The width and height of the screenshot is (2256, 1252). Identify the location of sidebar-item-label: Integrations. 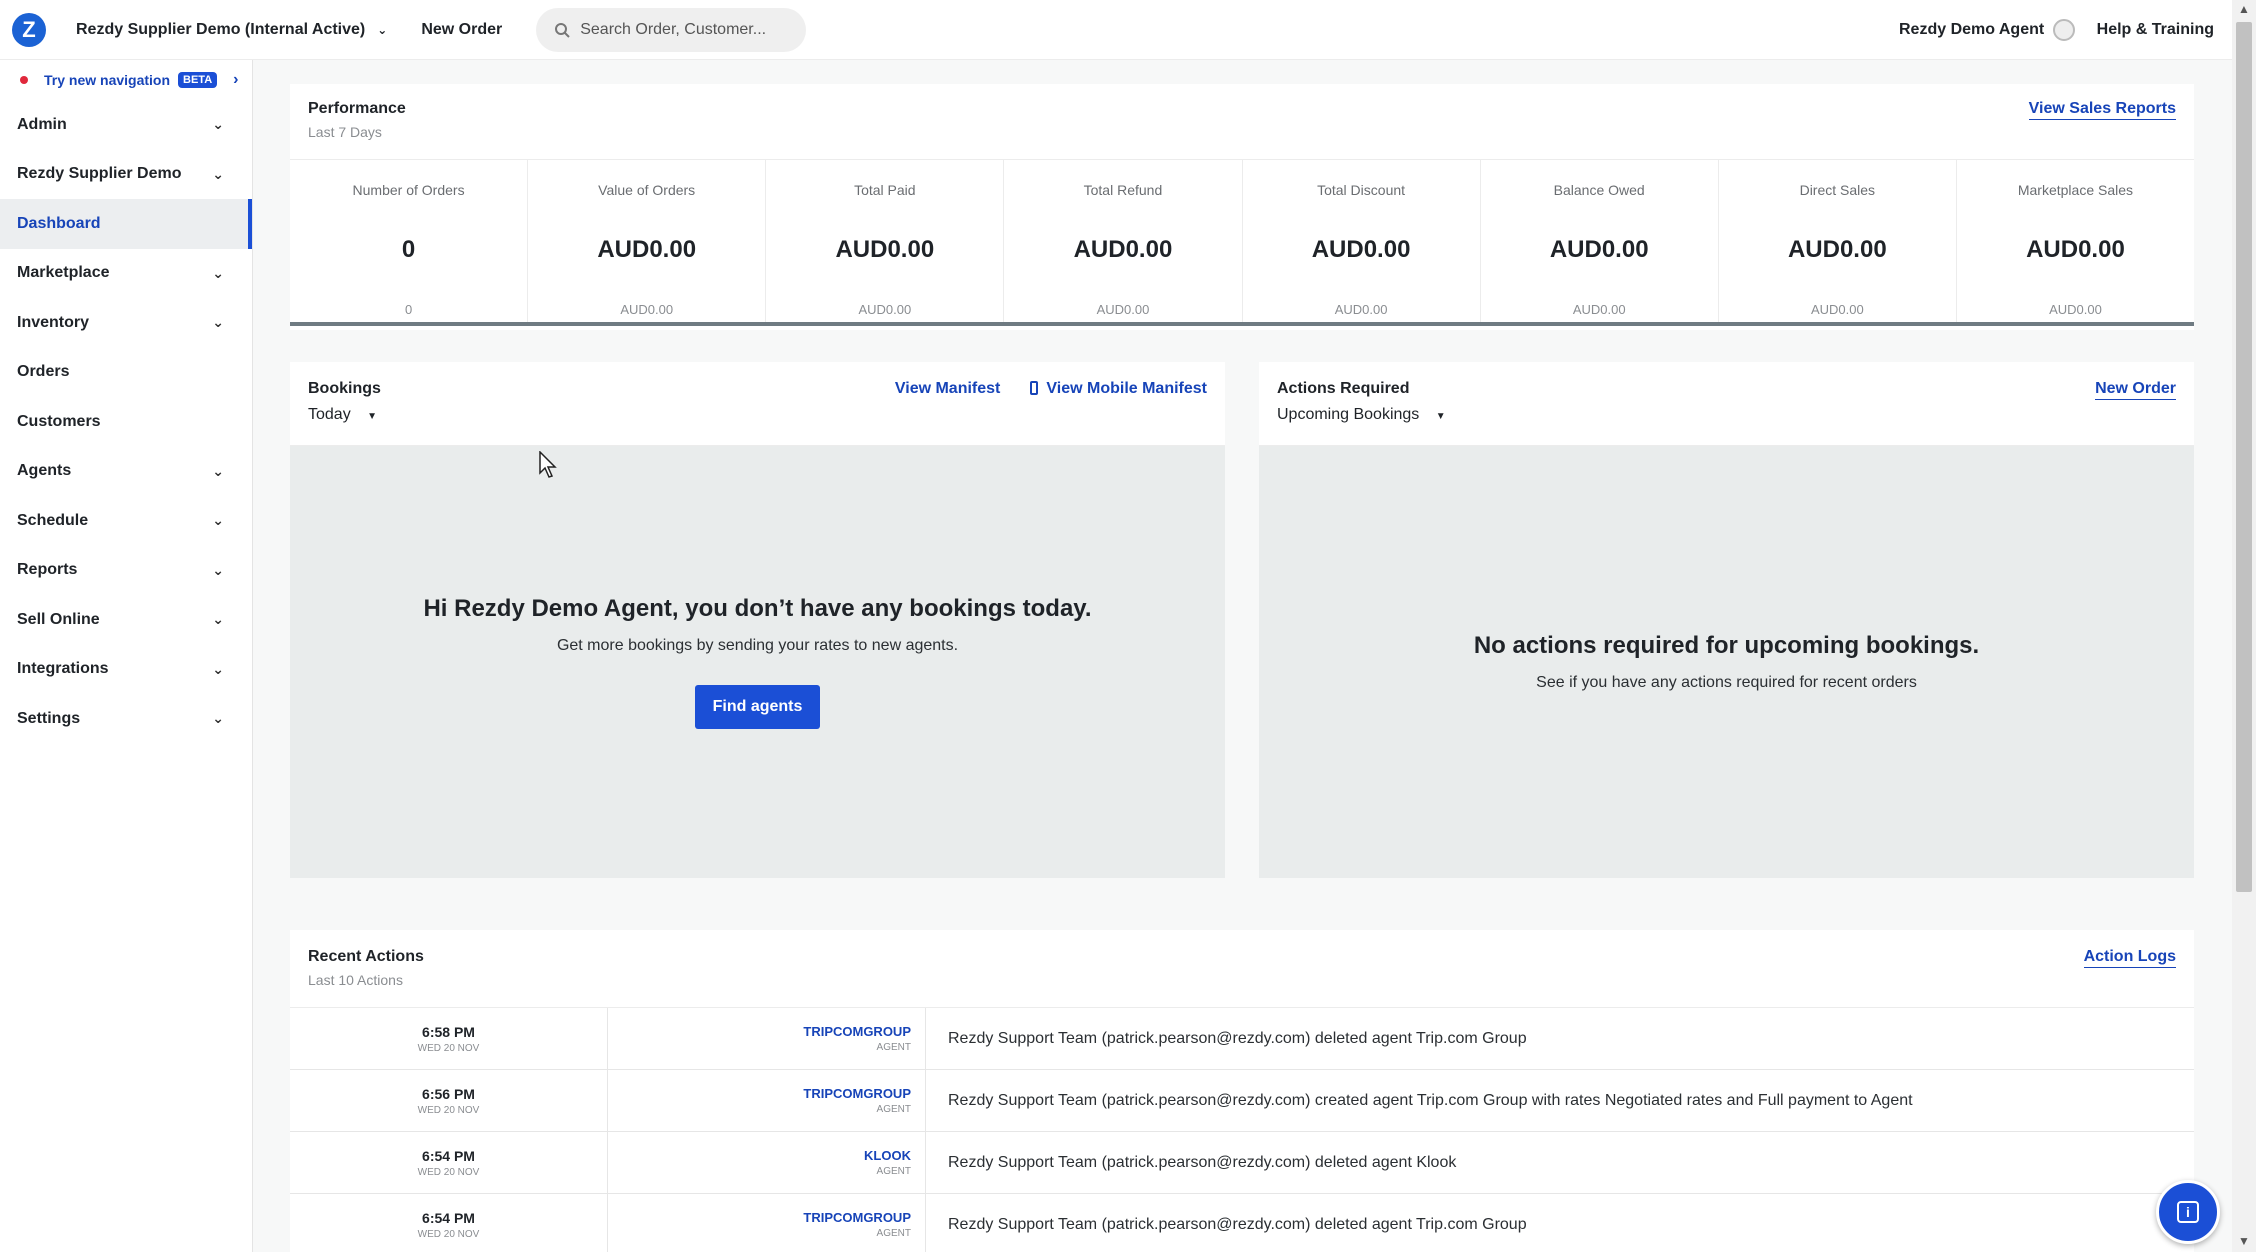
(63, 669).